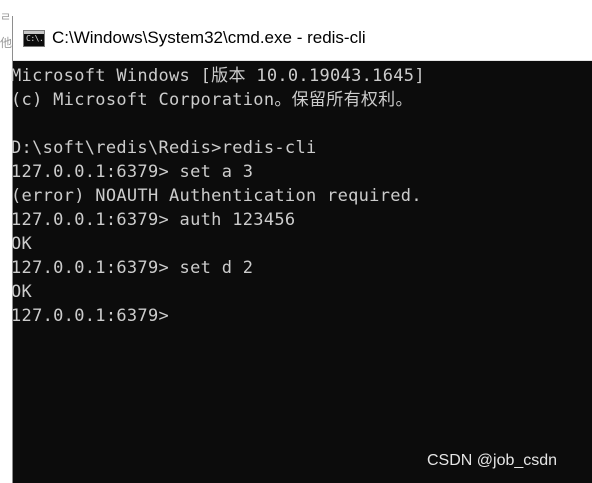  Describe the element at coordinates (132, 268) in the screenshot. I see `console-line: 127.0.0.1:6379> set d 2` at that location.